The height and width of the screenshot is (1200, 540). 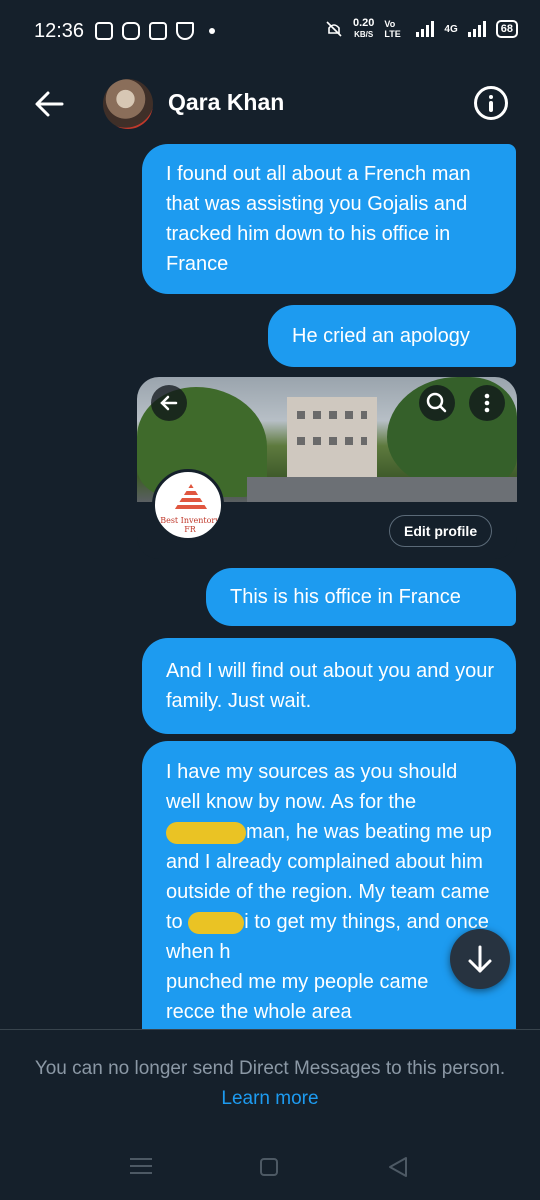 What do you see at coordinates (363, 28) in the screenshot?
I see `network-speed: 0.20 KB/S` at bounding box center [363, 28].